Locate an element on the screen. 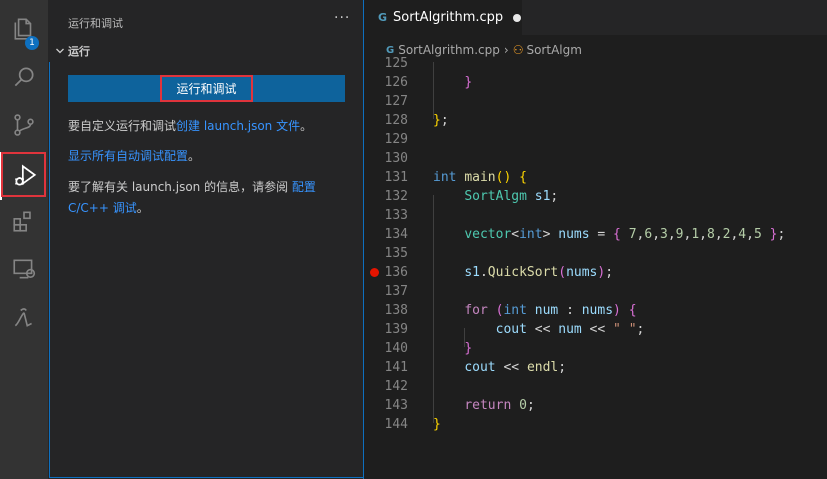 The image size is (827, 479). line-number: 126 is located at coordinates (396, 82).